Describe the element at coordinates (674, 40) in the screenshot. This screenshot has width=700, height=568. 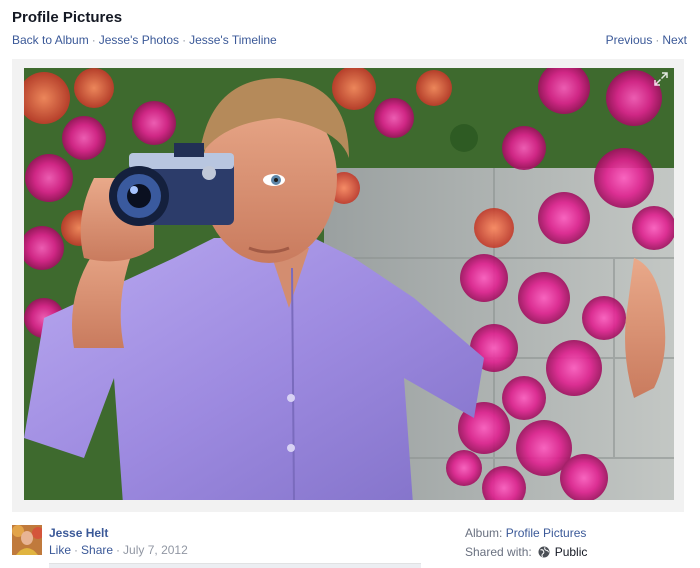
I see `next-link: Next` at that location.